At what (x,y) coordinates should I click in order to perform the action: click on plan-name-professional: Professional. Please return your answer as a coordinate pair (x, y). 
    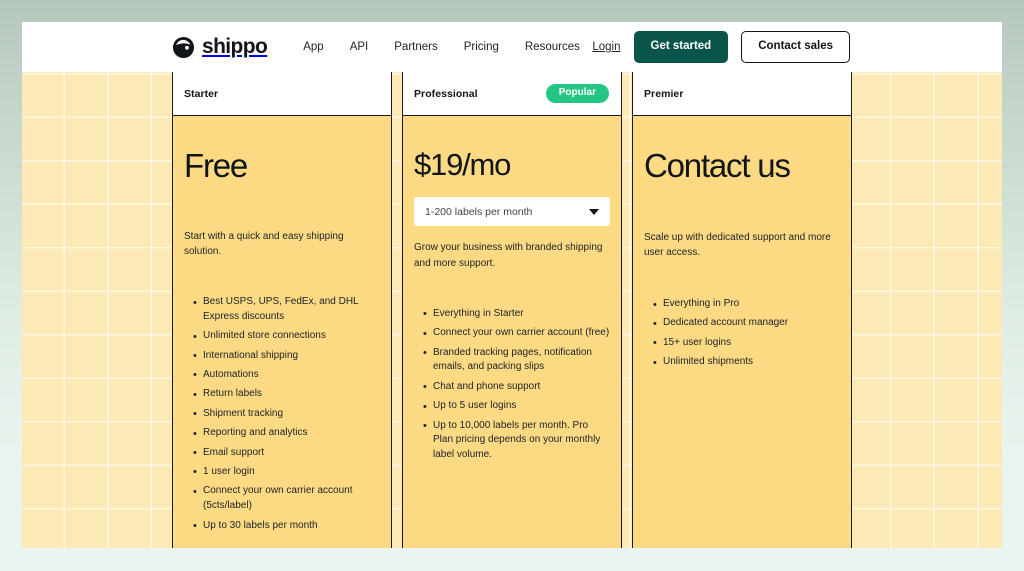
    Looking at the image, I should click on (446, 93).